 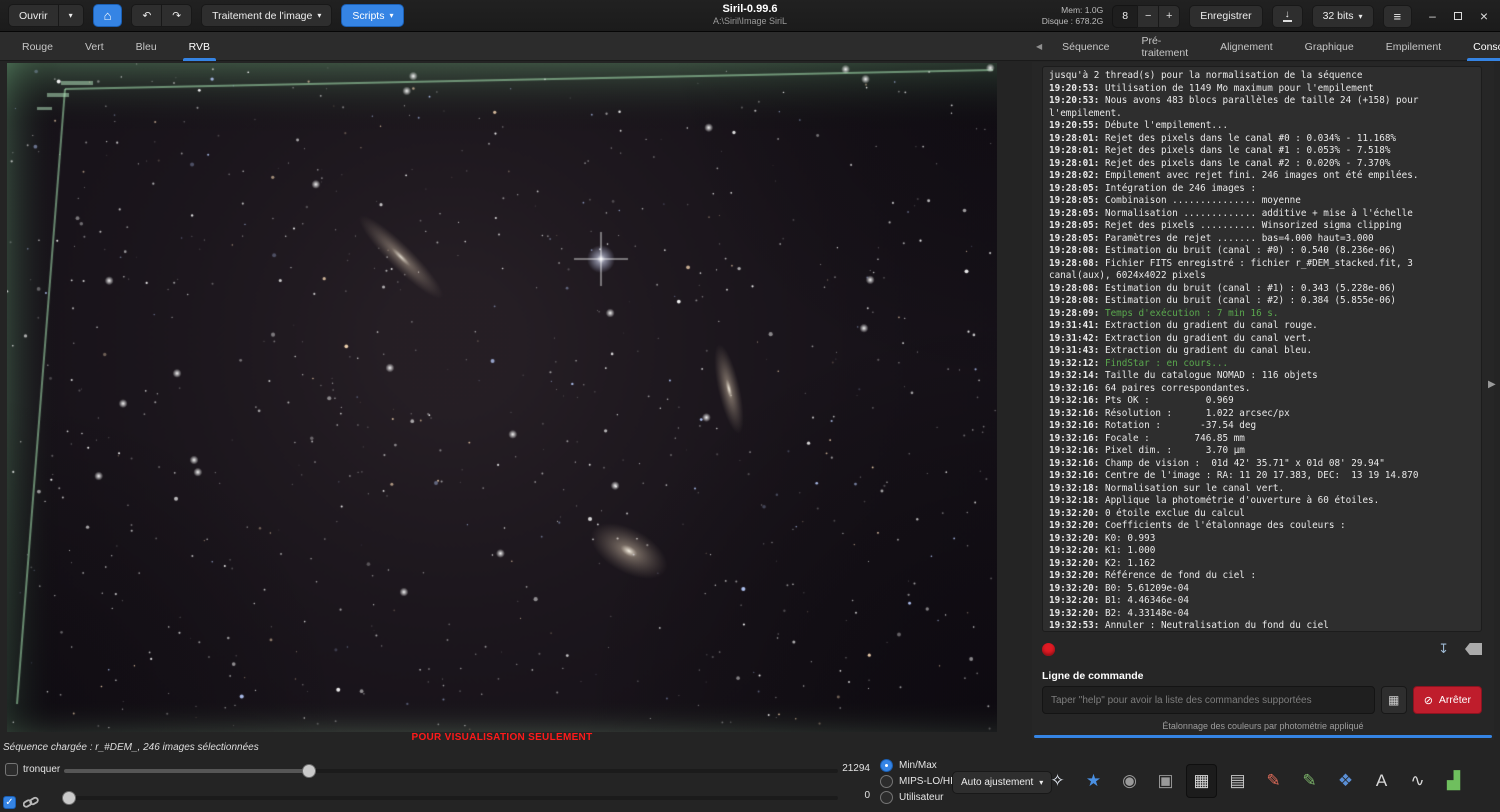 What do you see at coordinates (147, 15) in the screenshot?
I see `undo-button: ↶` at bounding box center [147, 15].